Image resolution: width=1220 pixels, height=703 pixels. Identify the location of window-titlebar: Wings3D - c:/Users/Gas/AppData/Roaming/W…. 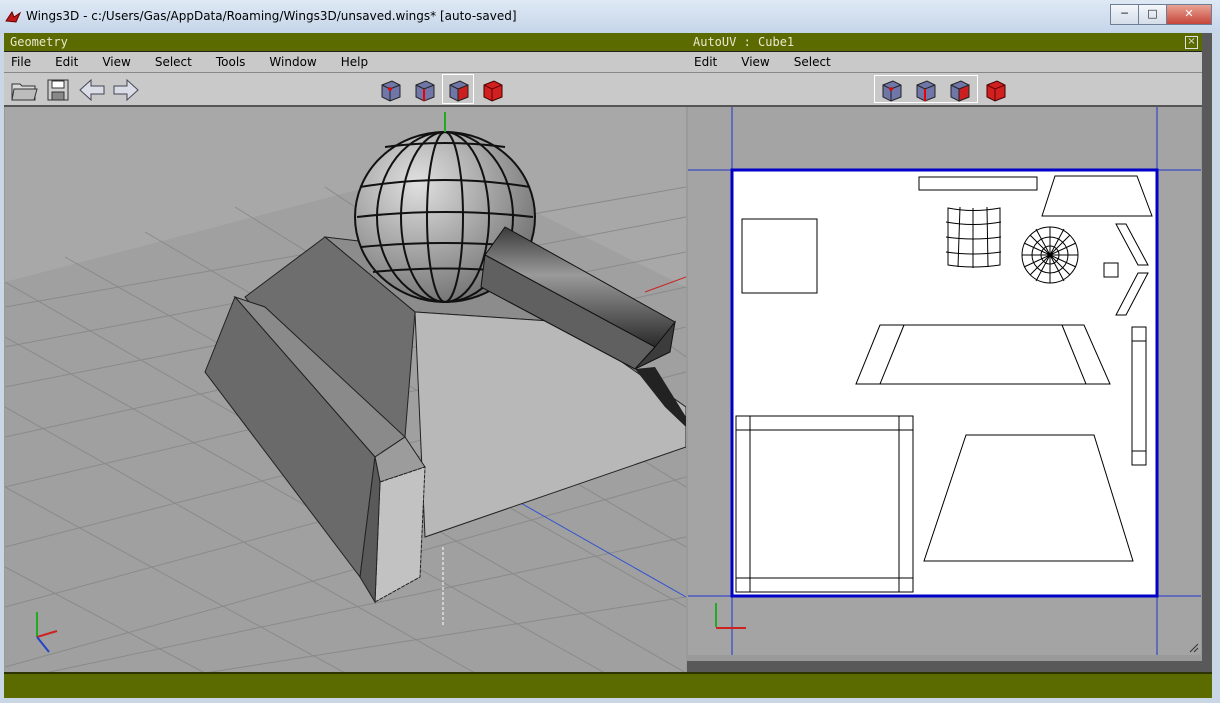
(610, 16).